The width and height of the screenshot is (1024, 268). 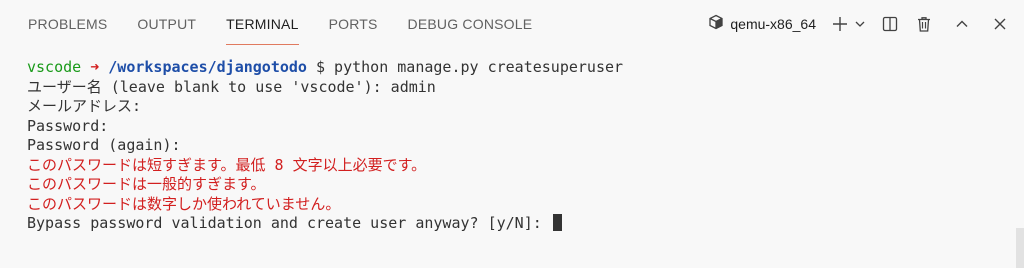 I want to click on chevron-up-icon, so click(x=962, y=24).